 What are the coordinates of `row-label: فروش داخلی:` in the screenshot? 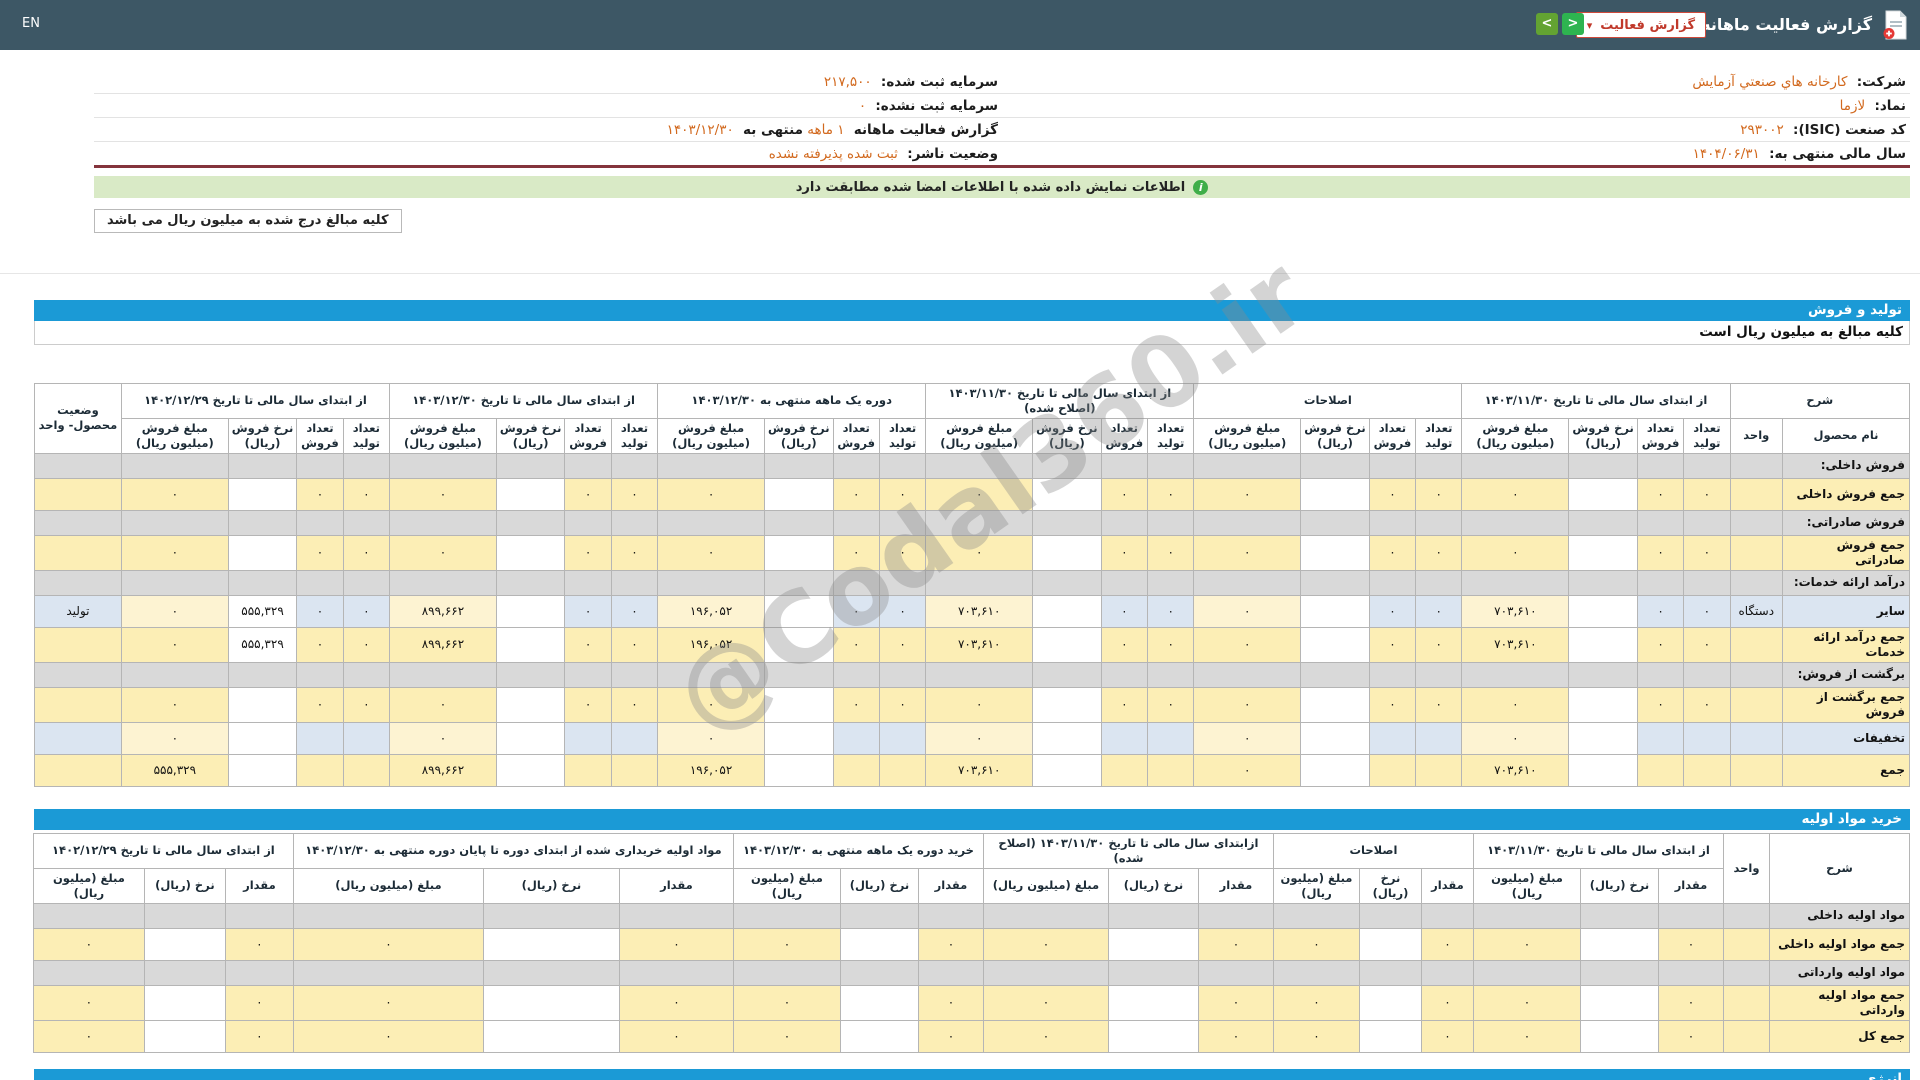 It's located at (1846, 465).